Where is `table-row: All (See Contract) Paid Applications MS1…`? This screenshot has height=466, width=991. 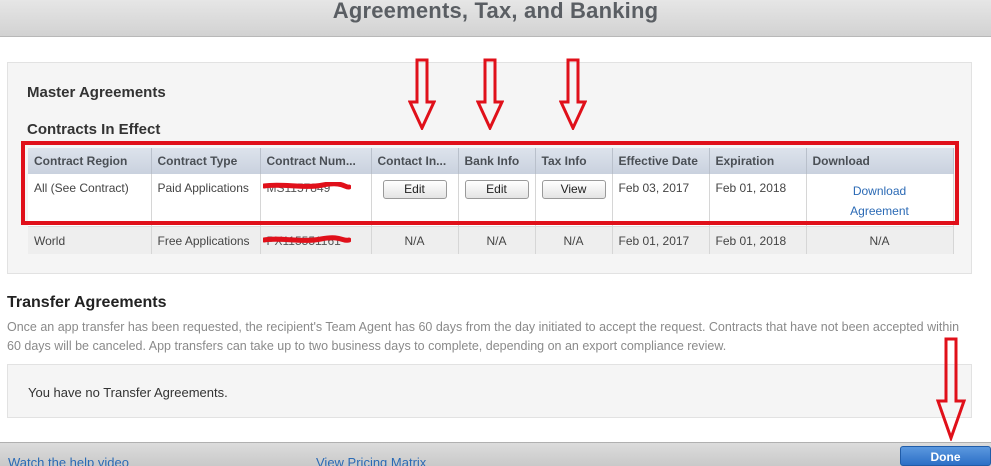
table-row: All (See Contract) Paid Applications MS1… is located at coordinates (491, 200).